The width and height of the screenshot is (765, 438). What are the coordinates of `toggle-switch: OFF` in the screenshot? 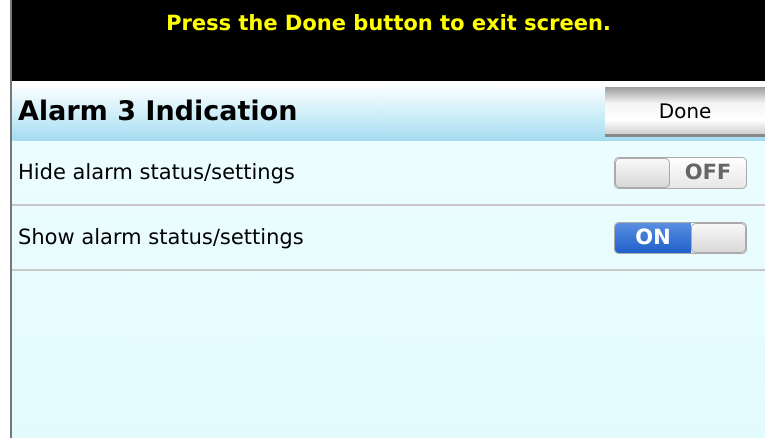 It's located at (680, 172).